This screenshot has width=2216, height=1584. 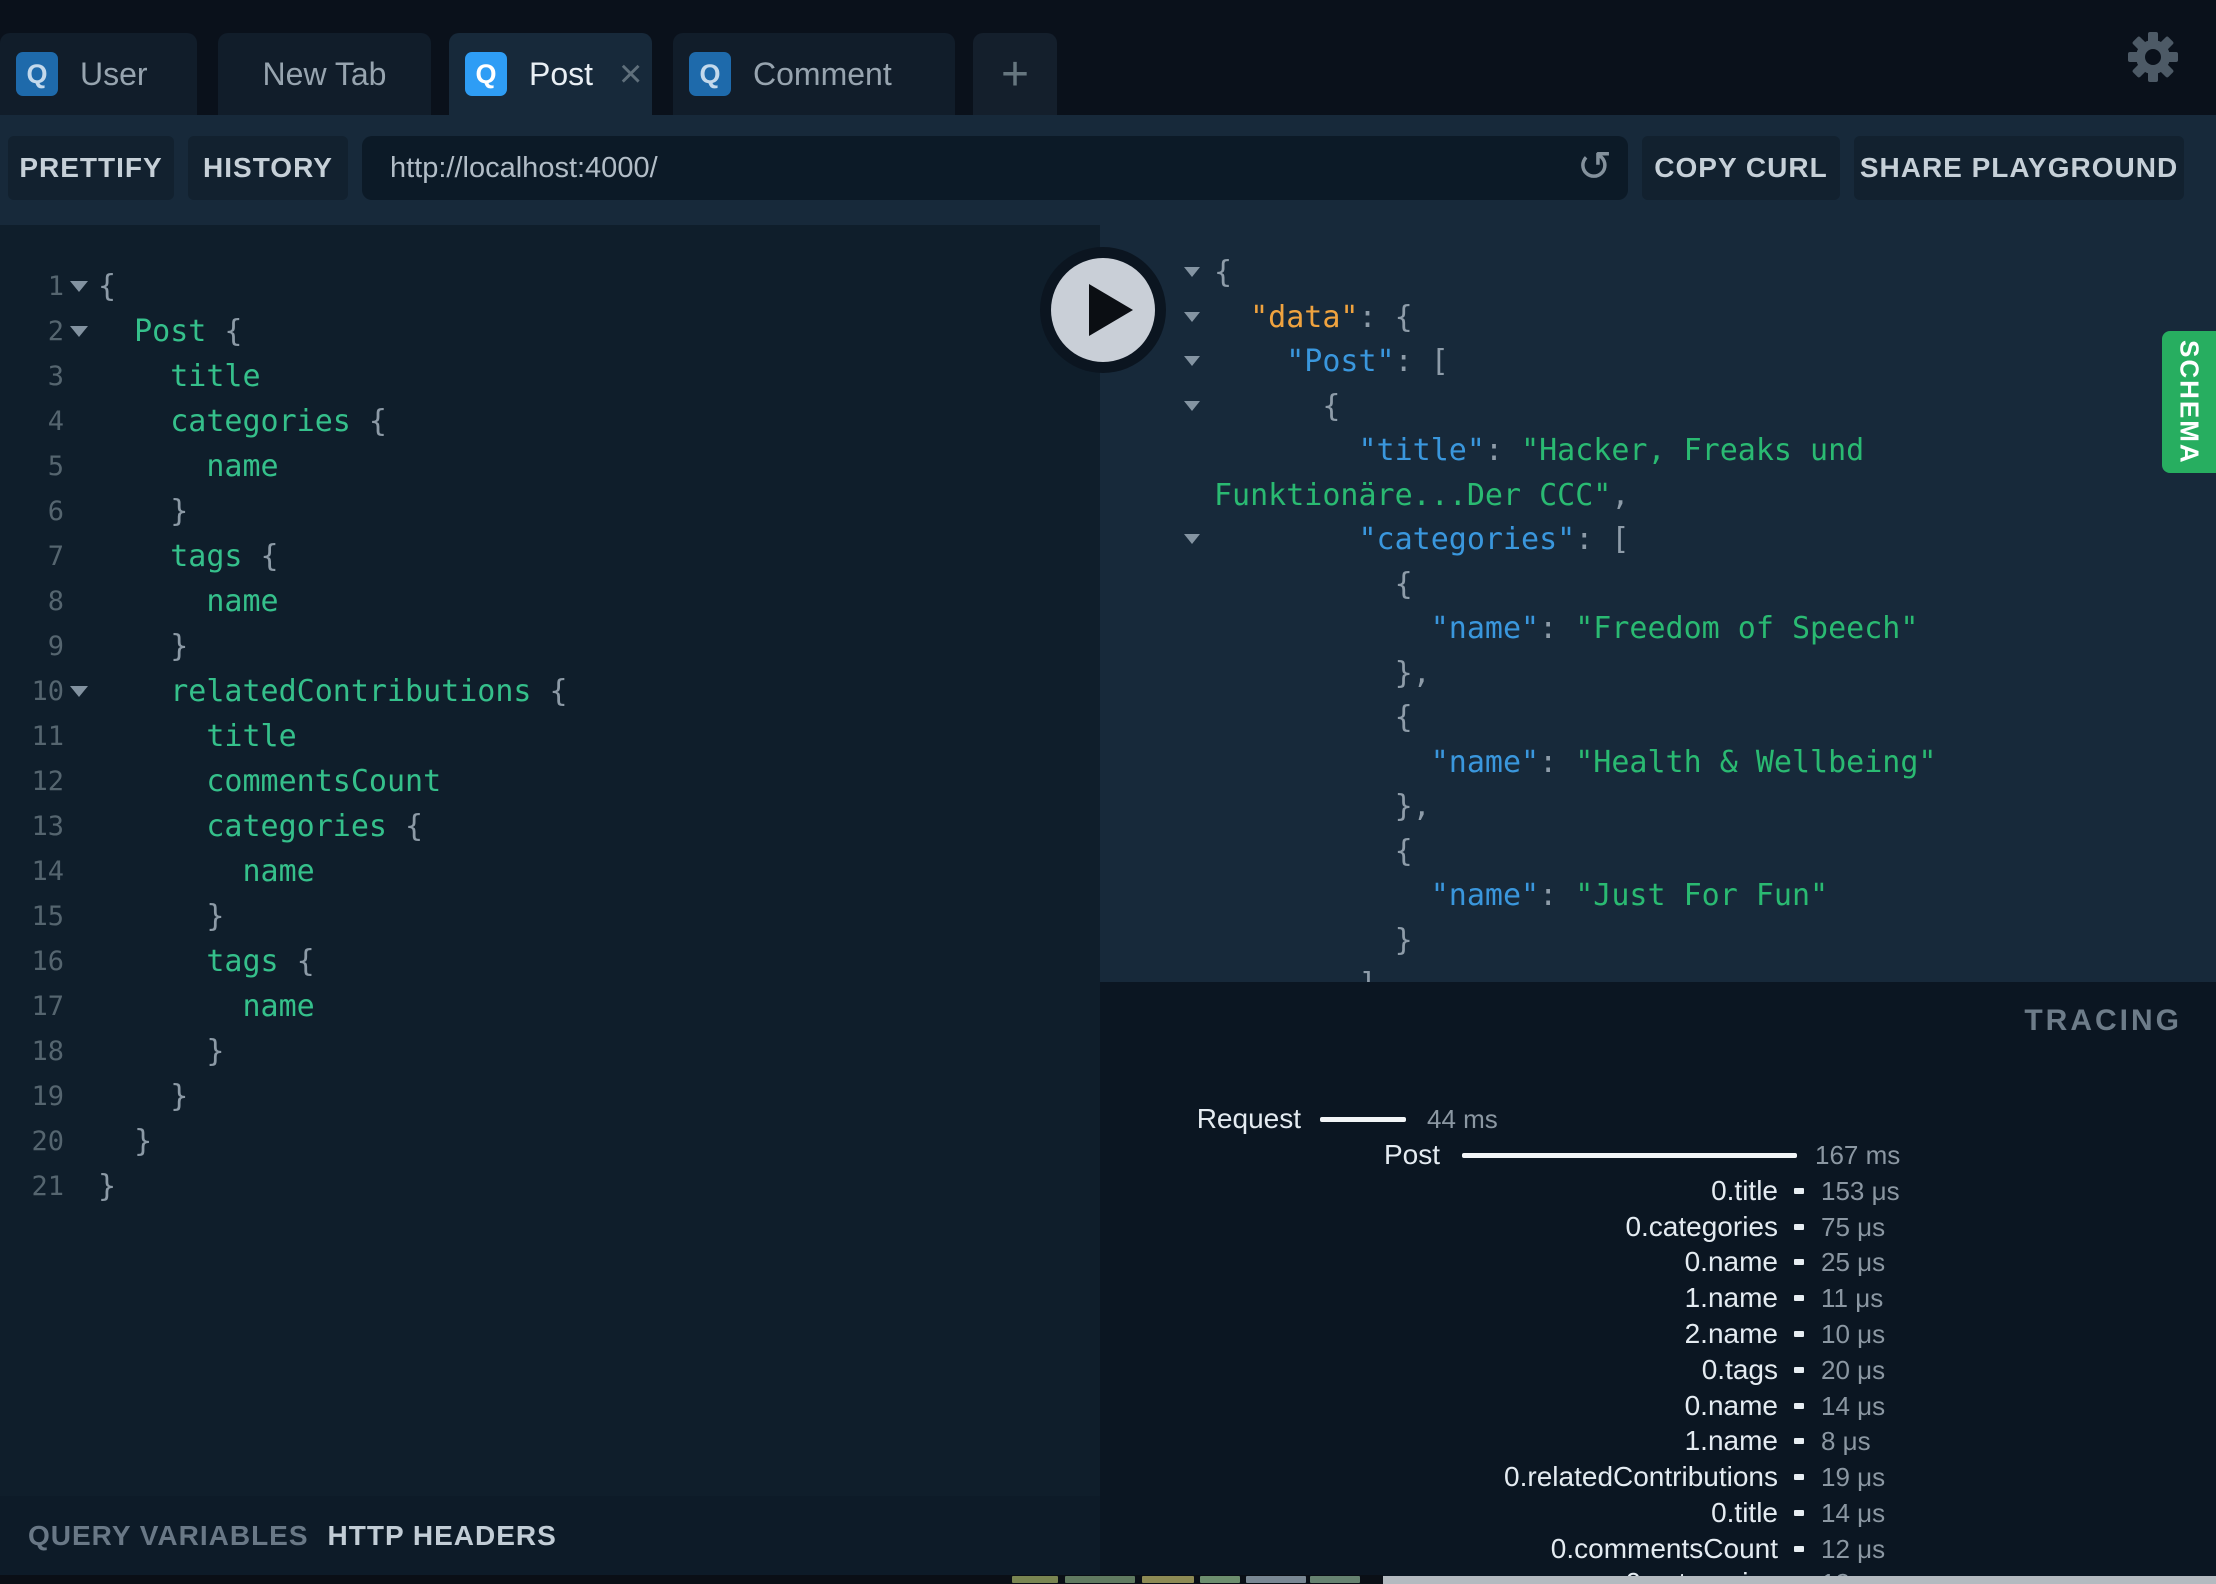 I want to click on copy-curl-button: COPY CURL, so click(x=1741, y=168).